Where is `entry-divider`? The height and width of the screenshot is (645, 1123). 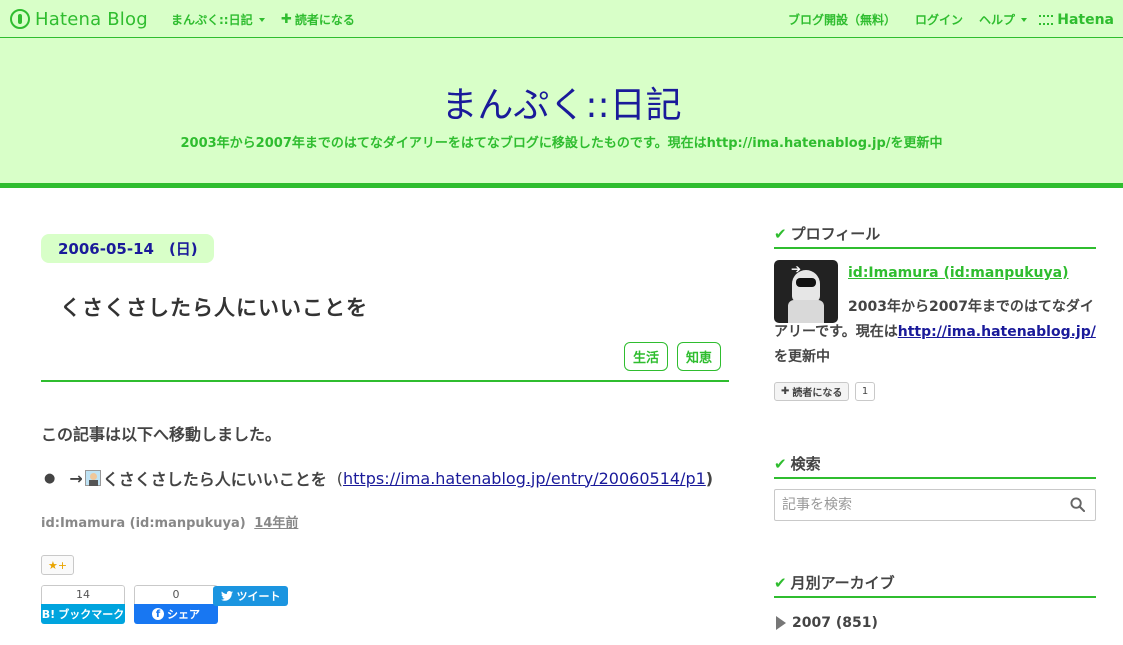 entry-divider is located at coordinates (385, 381).